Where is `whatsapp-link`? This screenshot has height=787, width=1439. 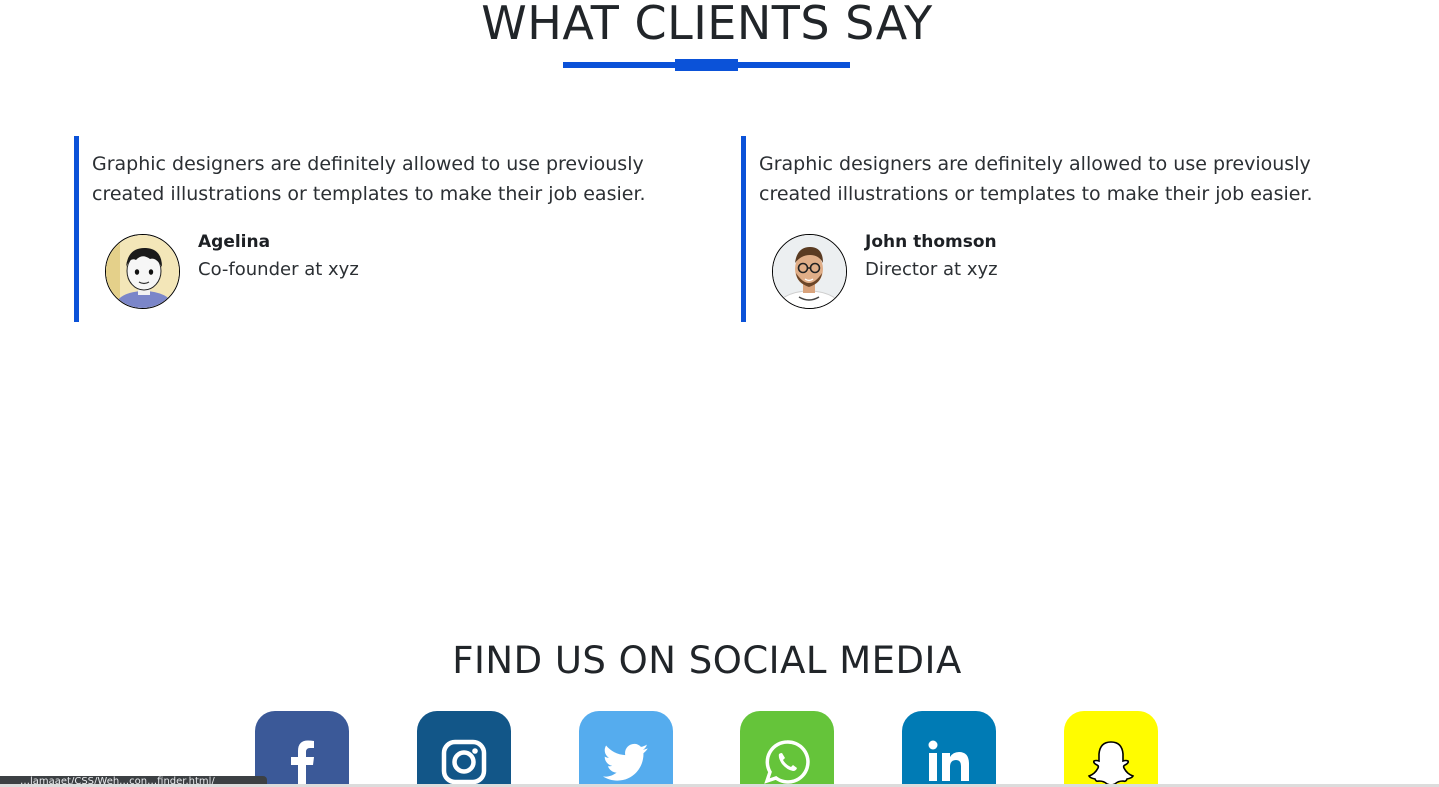
whatsapp-link is located at coordinates (787, 749).